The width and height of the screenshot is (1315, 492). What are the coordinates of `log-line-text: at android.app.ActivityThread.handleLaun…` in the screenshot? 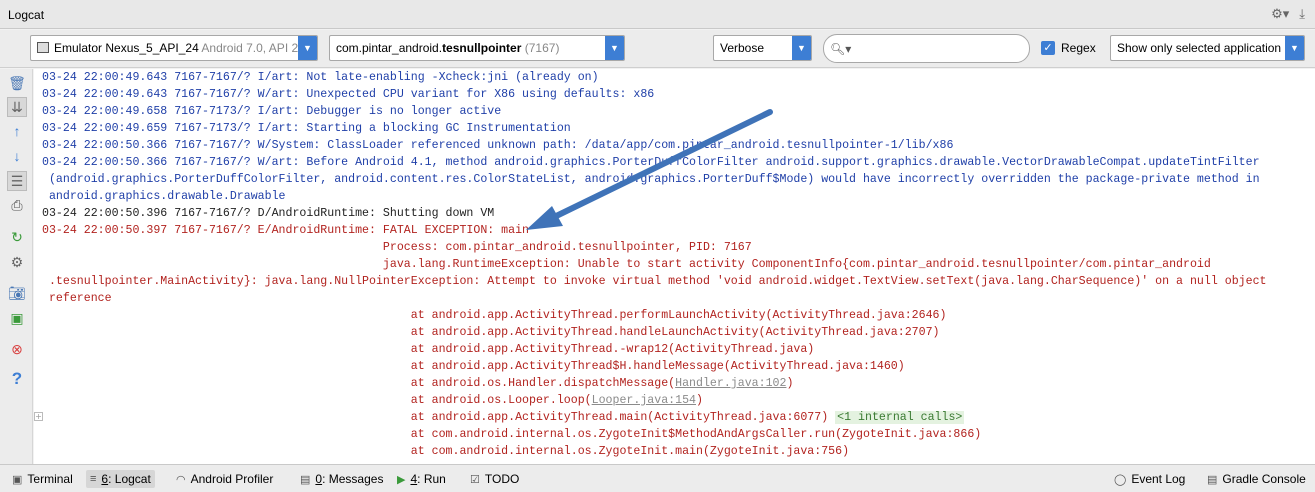 It's located at (491, 332).